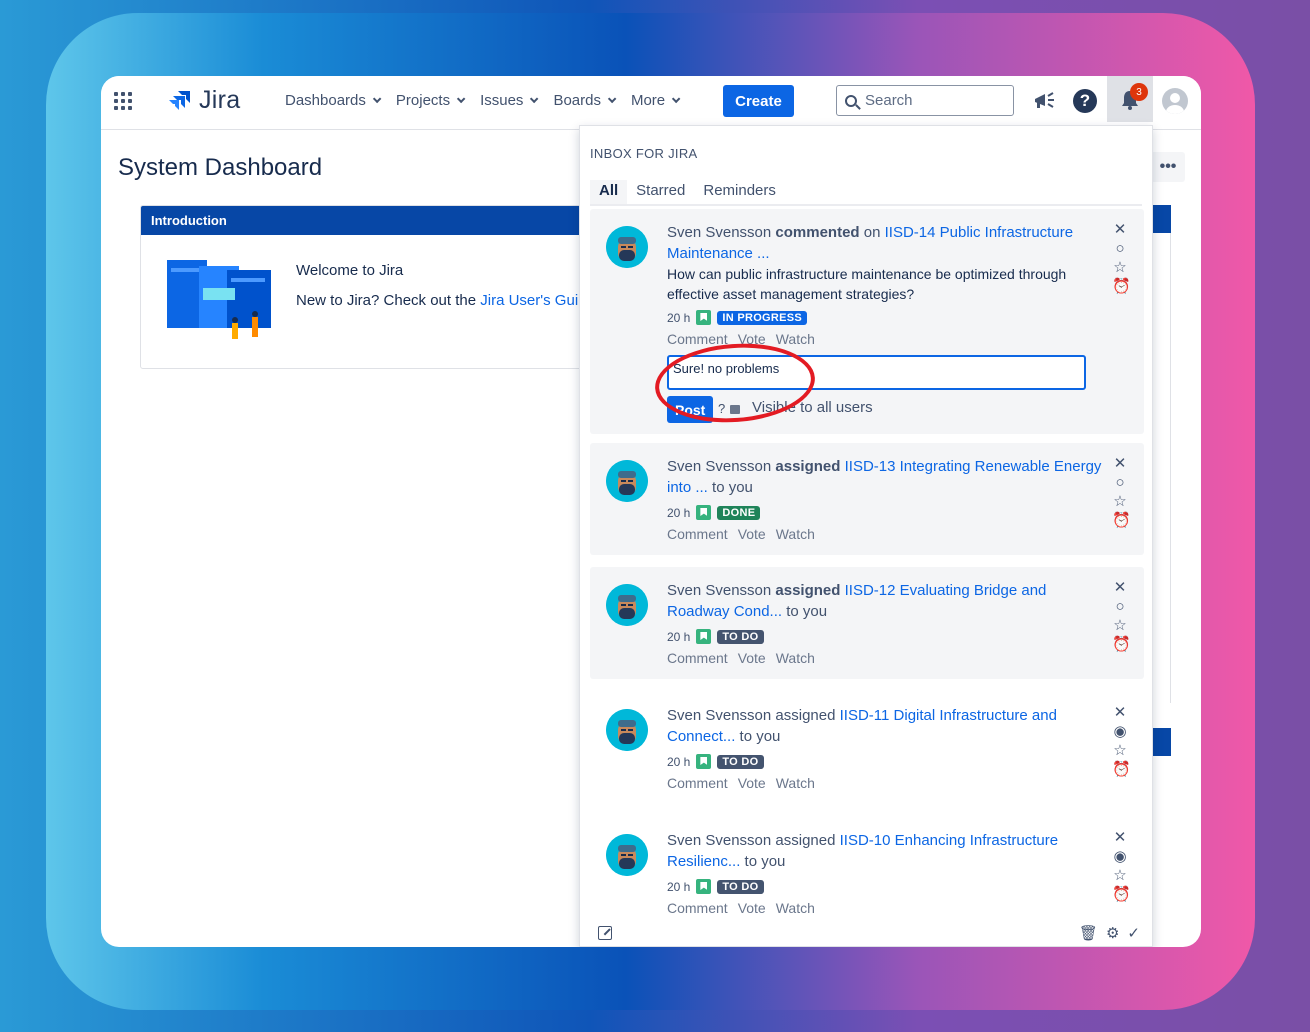  What do you see at coordinates (502, 100) in the screenshot?
I see `menu-label: Issues` at bounding box center [502, 100].